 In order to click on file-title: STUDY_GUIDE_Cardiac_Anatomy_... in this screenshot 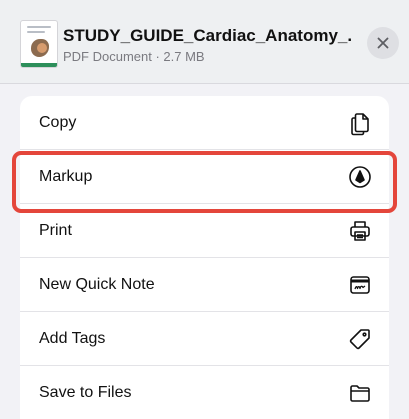, I will do `click(208, 35)`.